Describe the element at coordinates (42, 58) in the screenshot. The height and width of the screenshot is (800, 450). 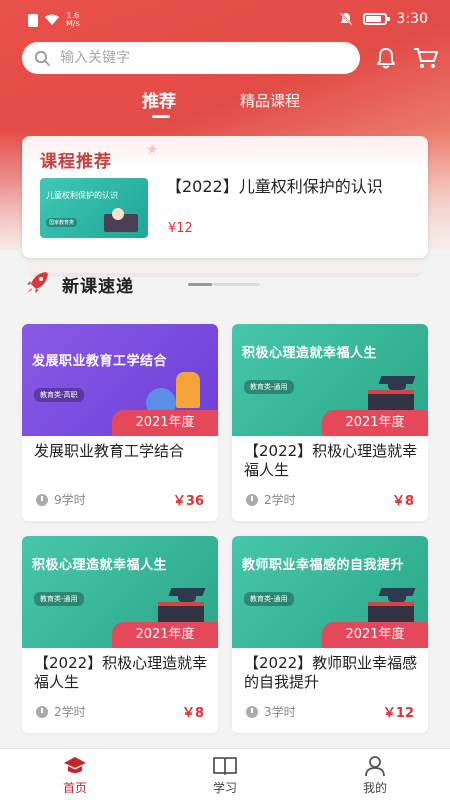
I see `search-icon` at that location.